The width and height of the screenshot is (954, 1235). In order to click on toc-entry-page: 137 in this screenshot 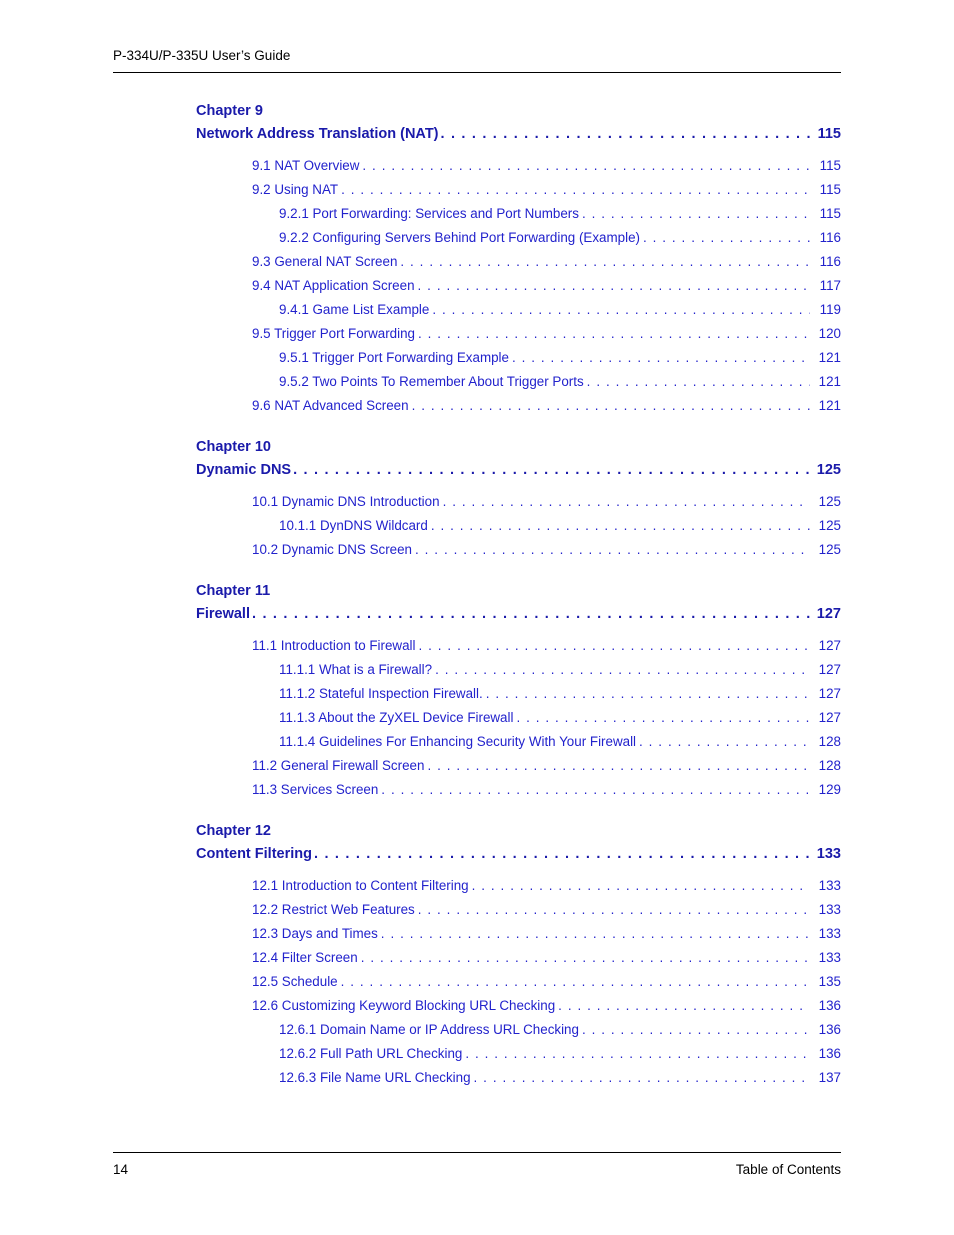, I will do `click(829, 1077)`.